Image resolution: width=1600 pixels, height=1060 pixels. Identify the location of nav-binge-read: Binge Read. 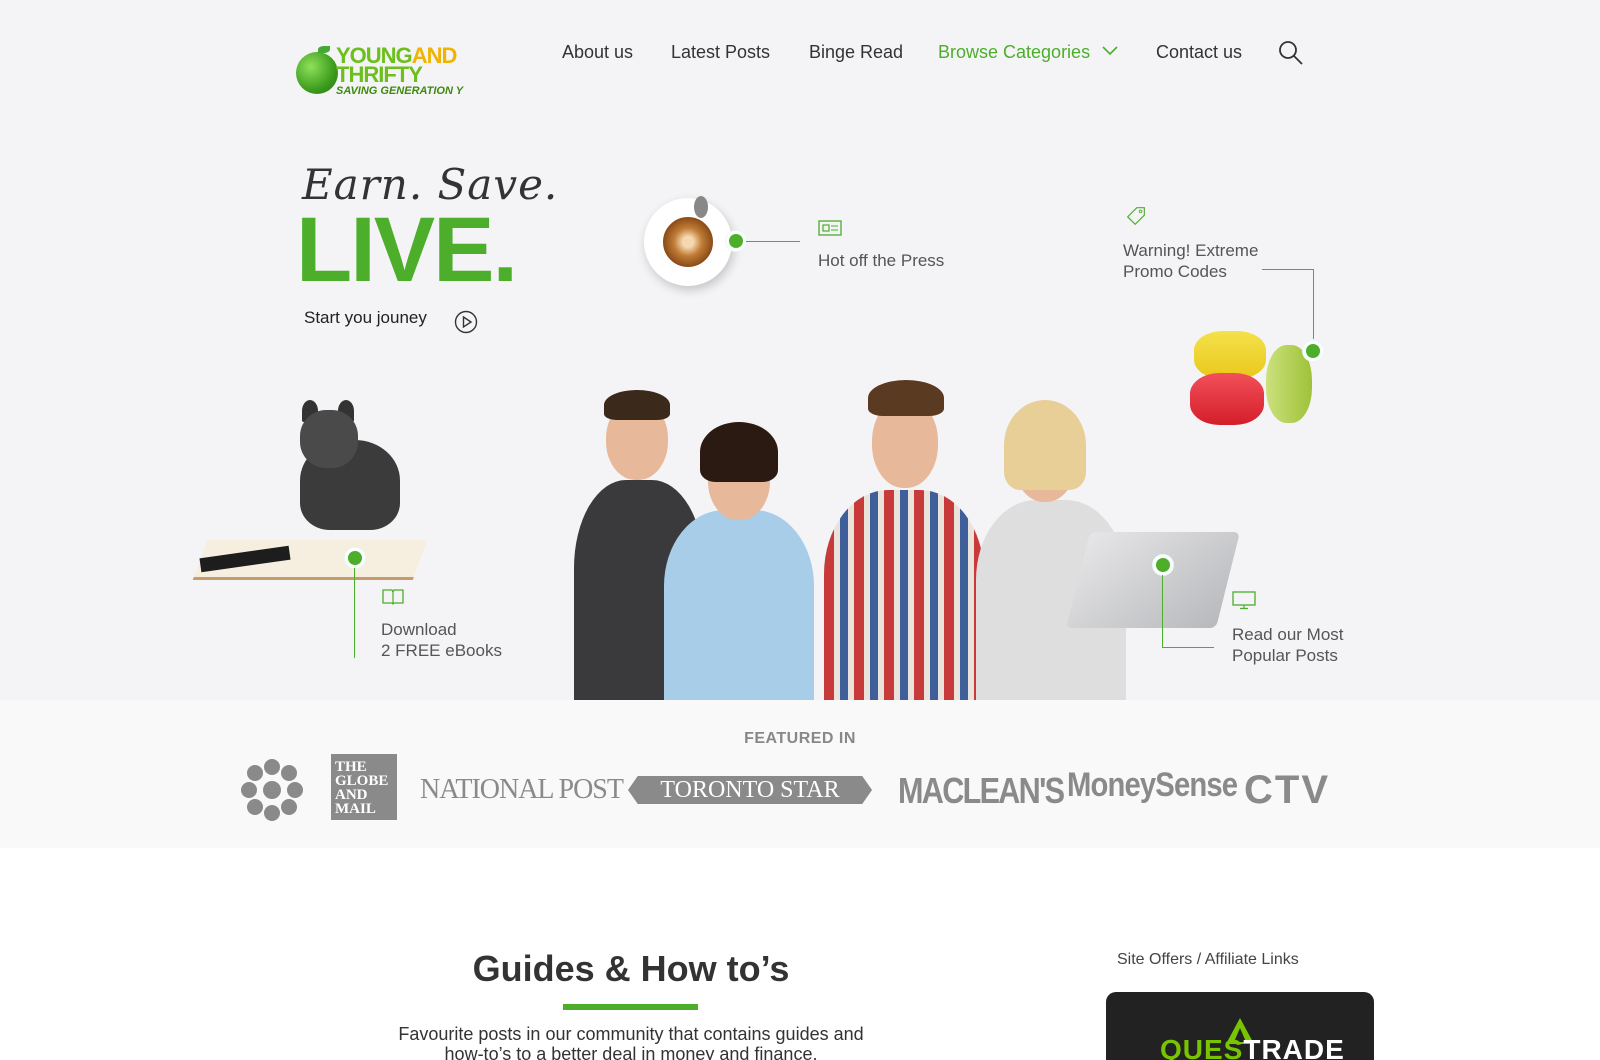
(856, 52).